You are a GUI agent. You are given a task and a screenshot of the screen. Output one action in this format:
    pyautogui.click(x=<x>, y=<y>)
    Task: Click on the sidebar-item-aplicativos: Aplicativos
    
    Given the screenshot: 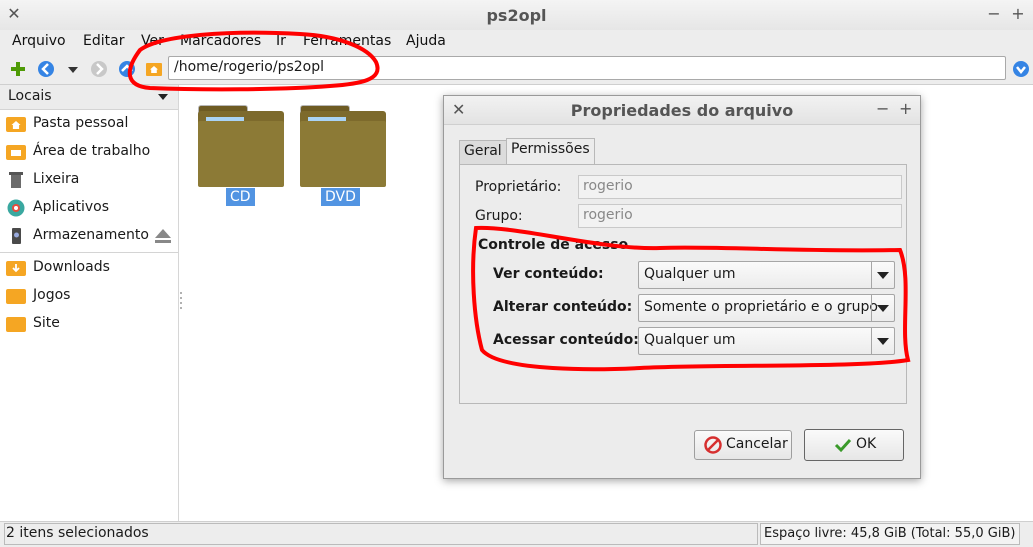 What is the action you would take?
    pyautogui.click(x=89, y=208)
    